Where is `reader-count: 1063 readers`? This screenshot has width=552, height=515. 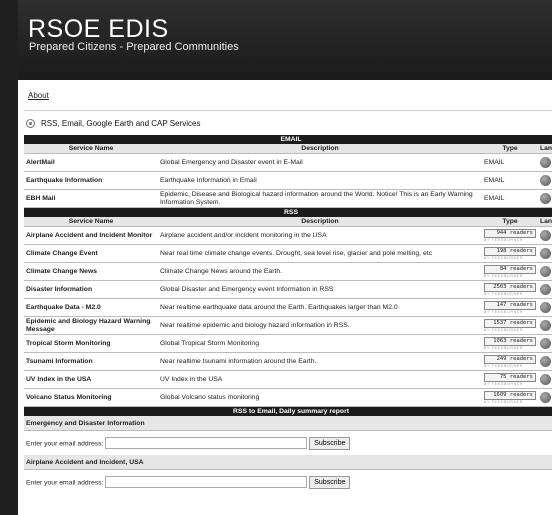 reader-count: 1063 readers is located at coordinates (510, 341).